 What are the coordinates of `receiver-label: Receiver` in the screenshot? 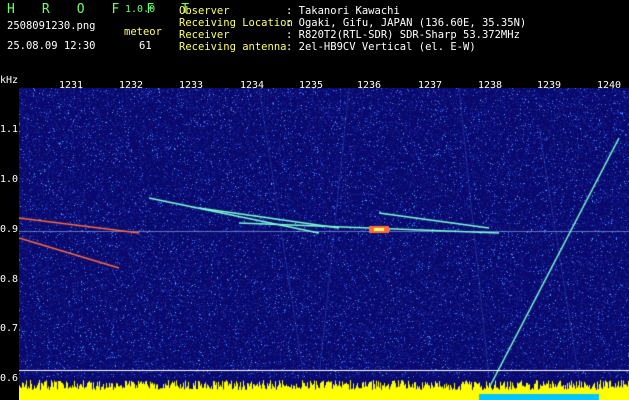 It's located at (204, 35).